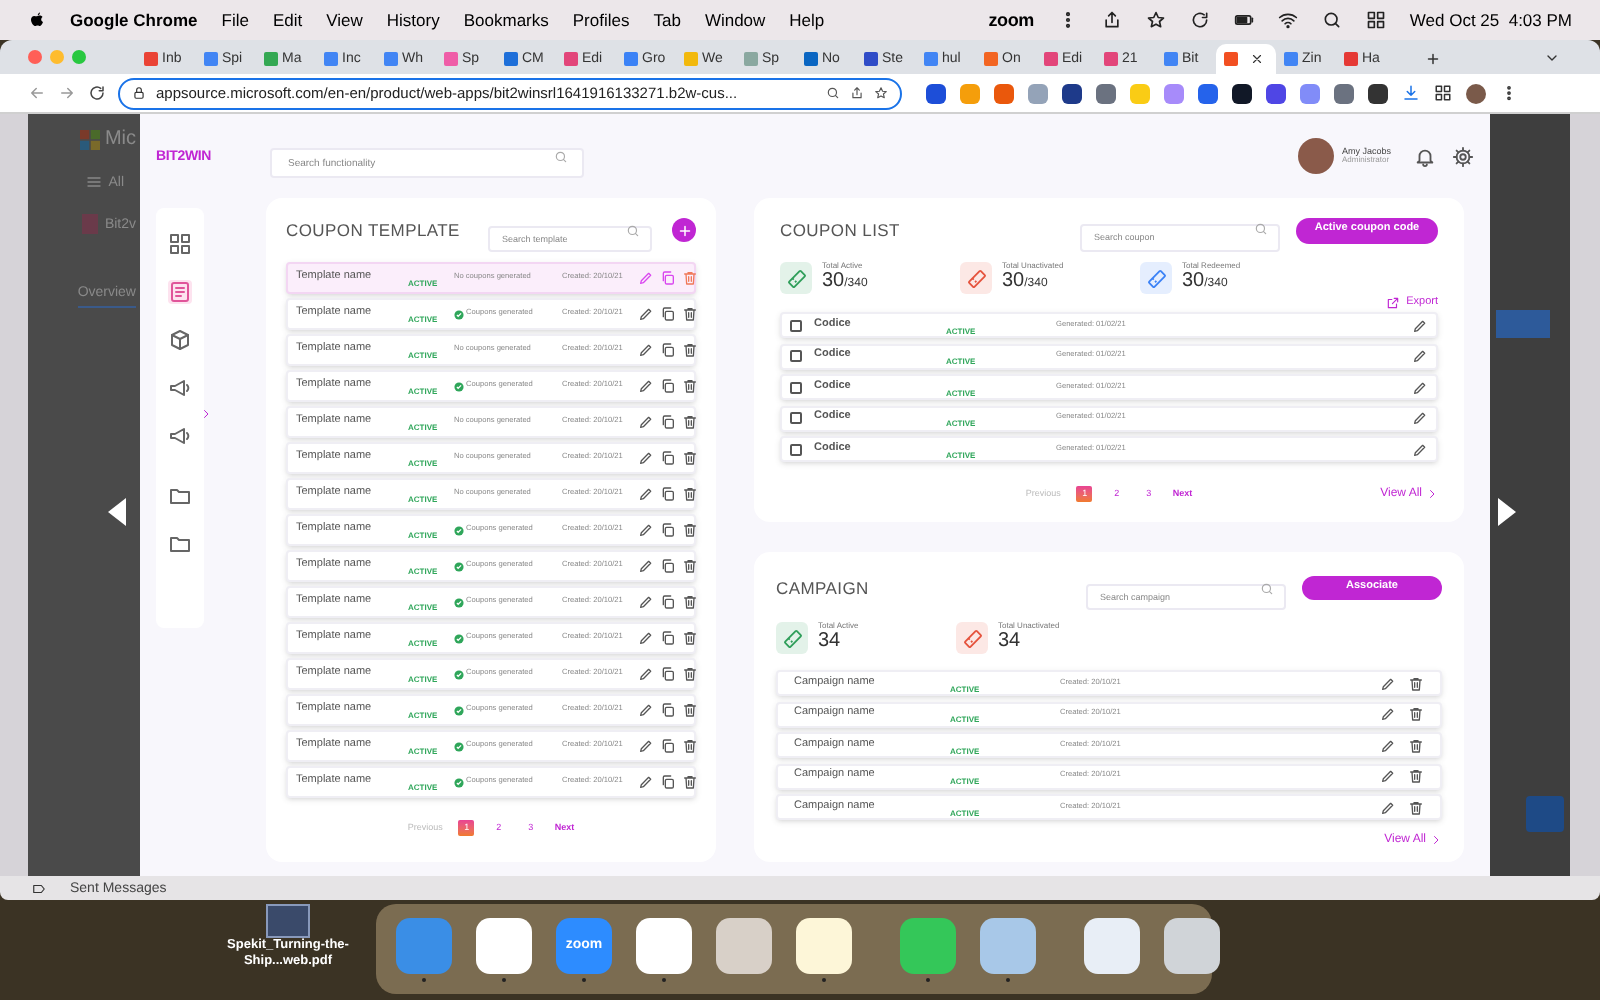 The image size is (1600, 1000). What do you see at coordinates (807, 20) in the screenshot?
I see `menu-item: Help` at bounding box center [807, 20].